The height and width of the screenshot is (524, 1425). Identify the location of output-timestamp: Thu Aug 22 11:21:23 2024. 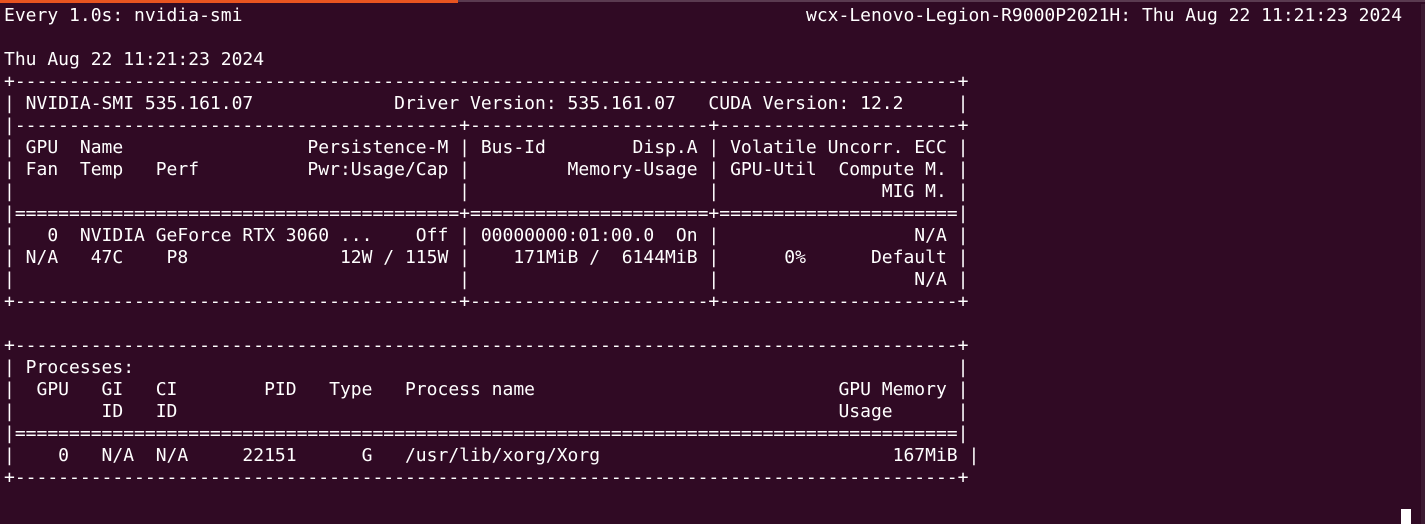
(134, 59).